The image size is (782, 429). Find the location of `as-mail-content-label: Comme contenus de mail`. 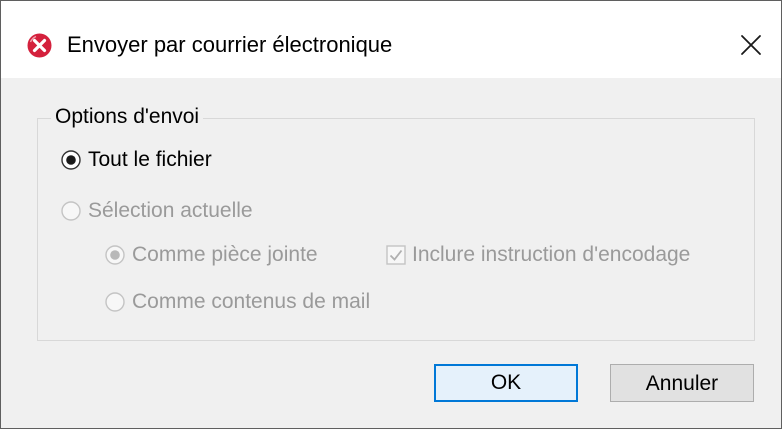

as-mail-content-label: Comme contenus de mail is located at coordinates (251, 301).